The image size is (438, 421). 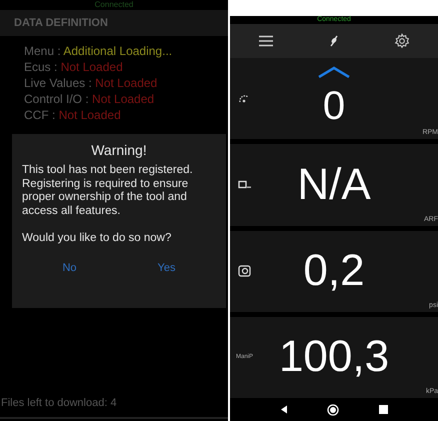 I want to click on download-status: Files left to download: 4, so click(x=114, y=408).